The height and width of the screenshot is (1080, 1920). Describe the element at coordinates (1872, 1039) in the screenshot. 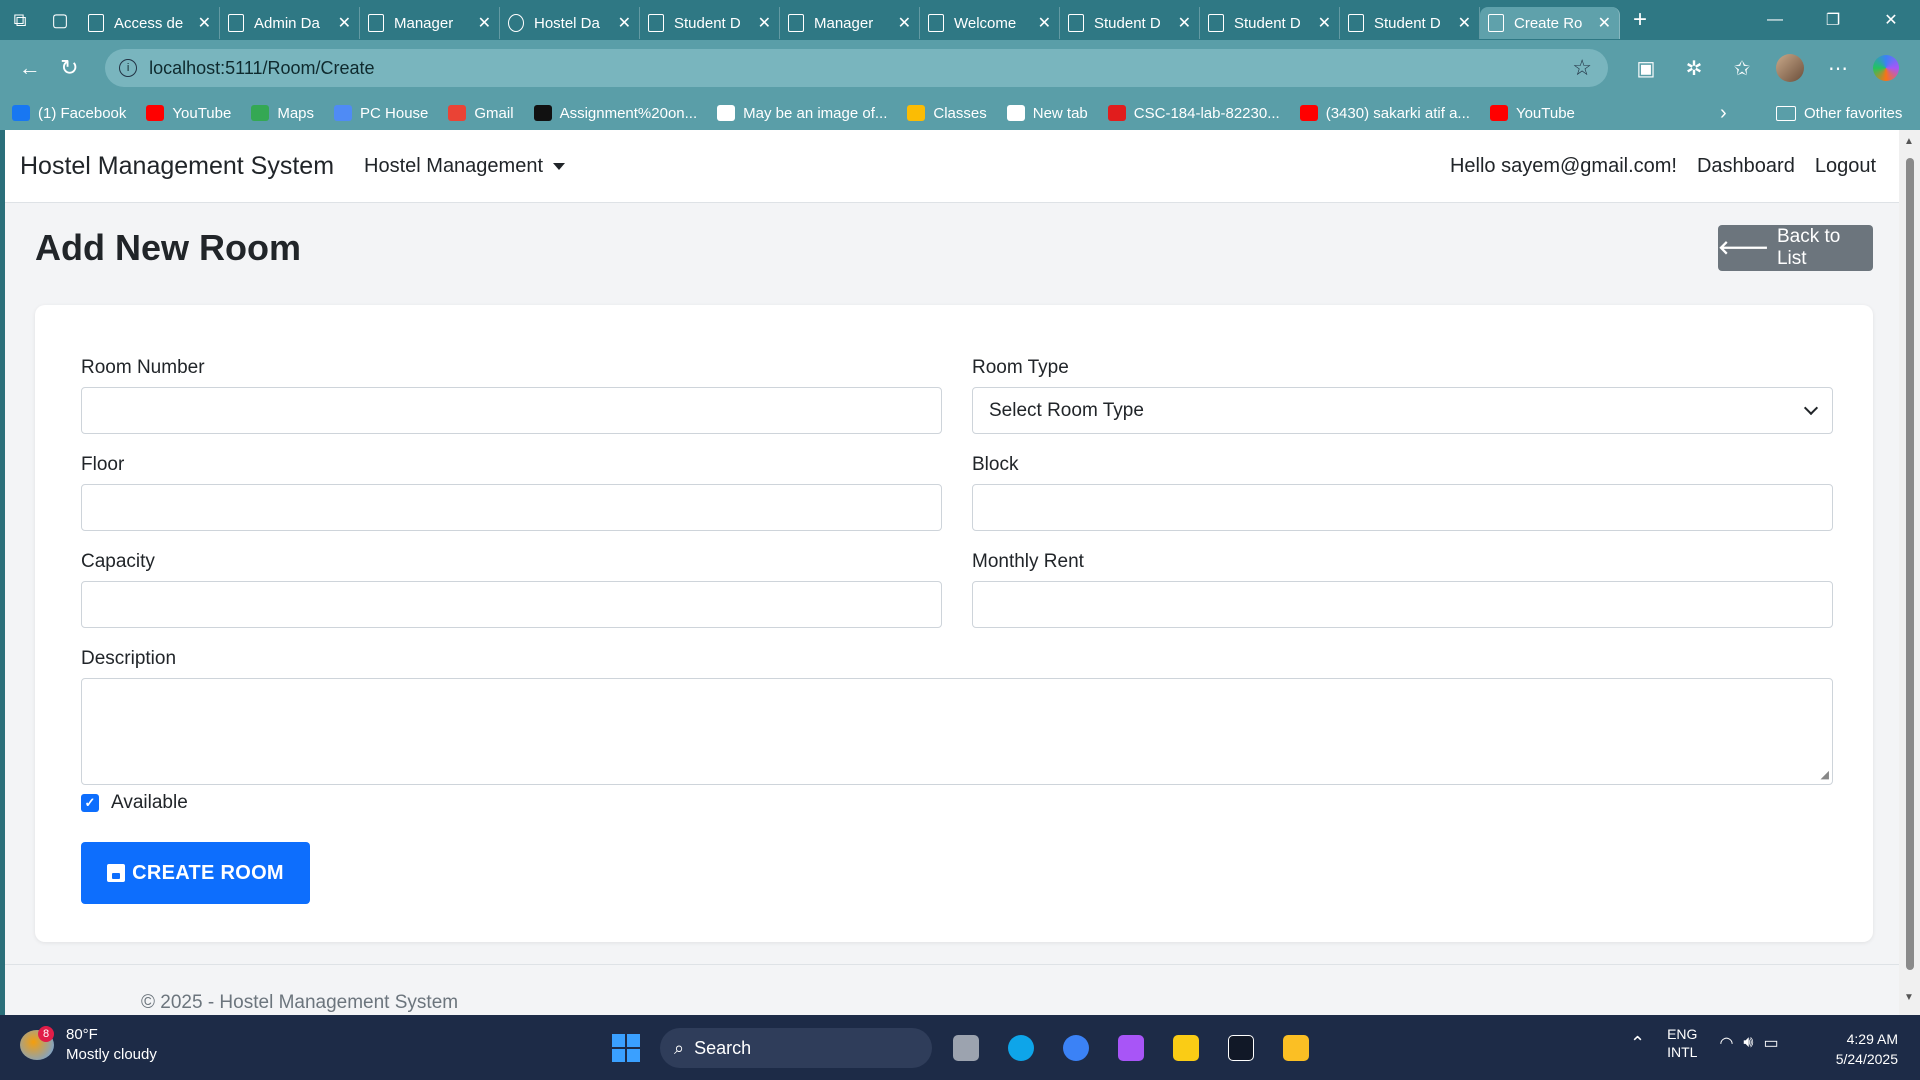

I see `clock-time: 4:29 AM` at that location.